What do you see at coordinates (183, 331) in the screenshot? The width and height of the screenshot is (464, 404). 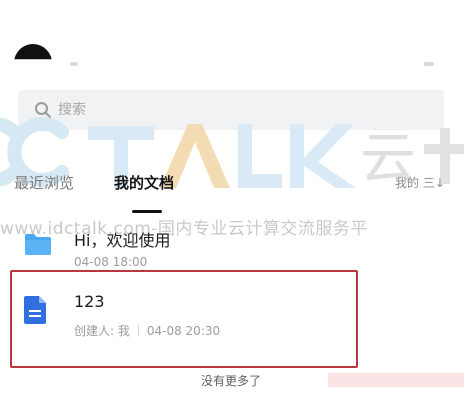 I see `item-timestamp: 04-08 20:30` at bounding box center [183, 331].